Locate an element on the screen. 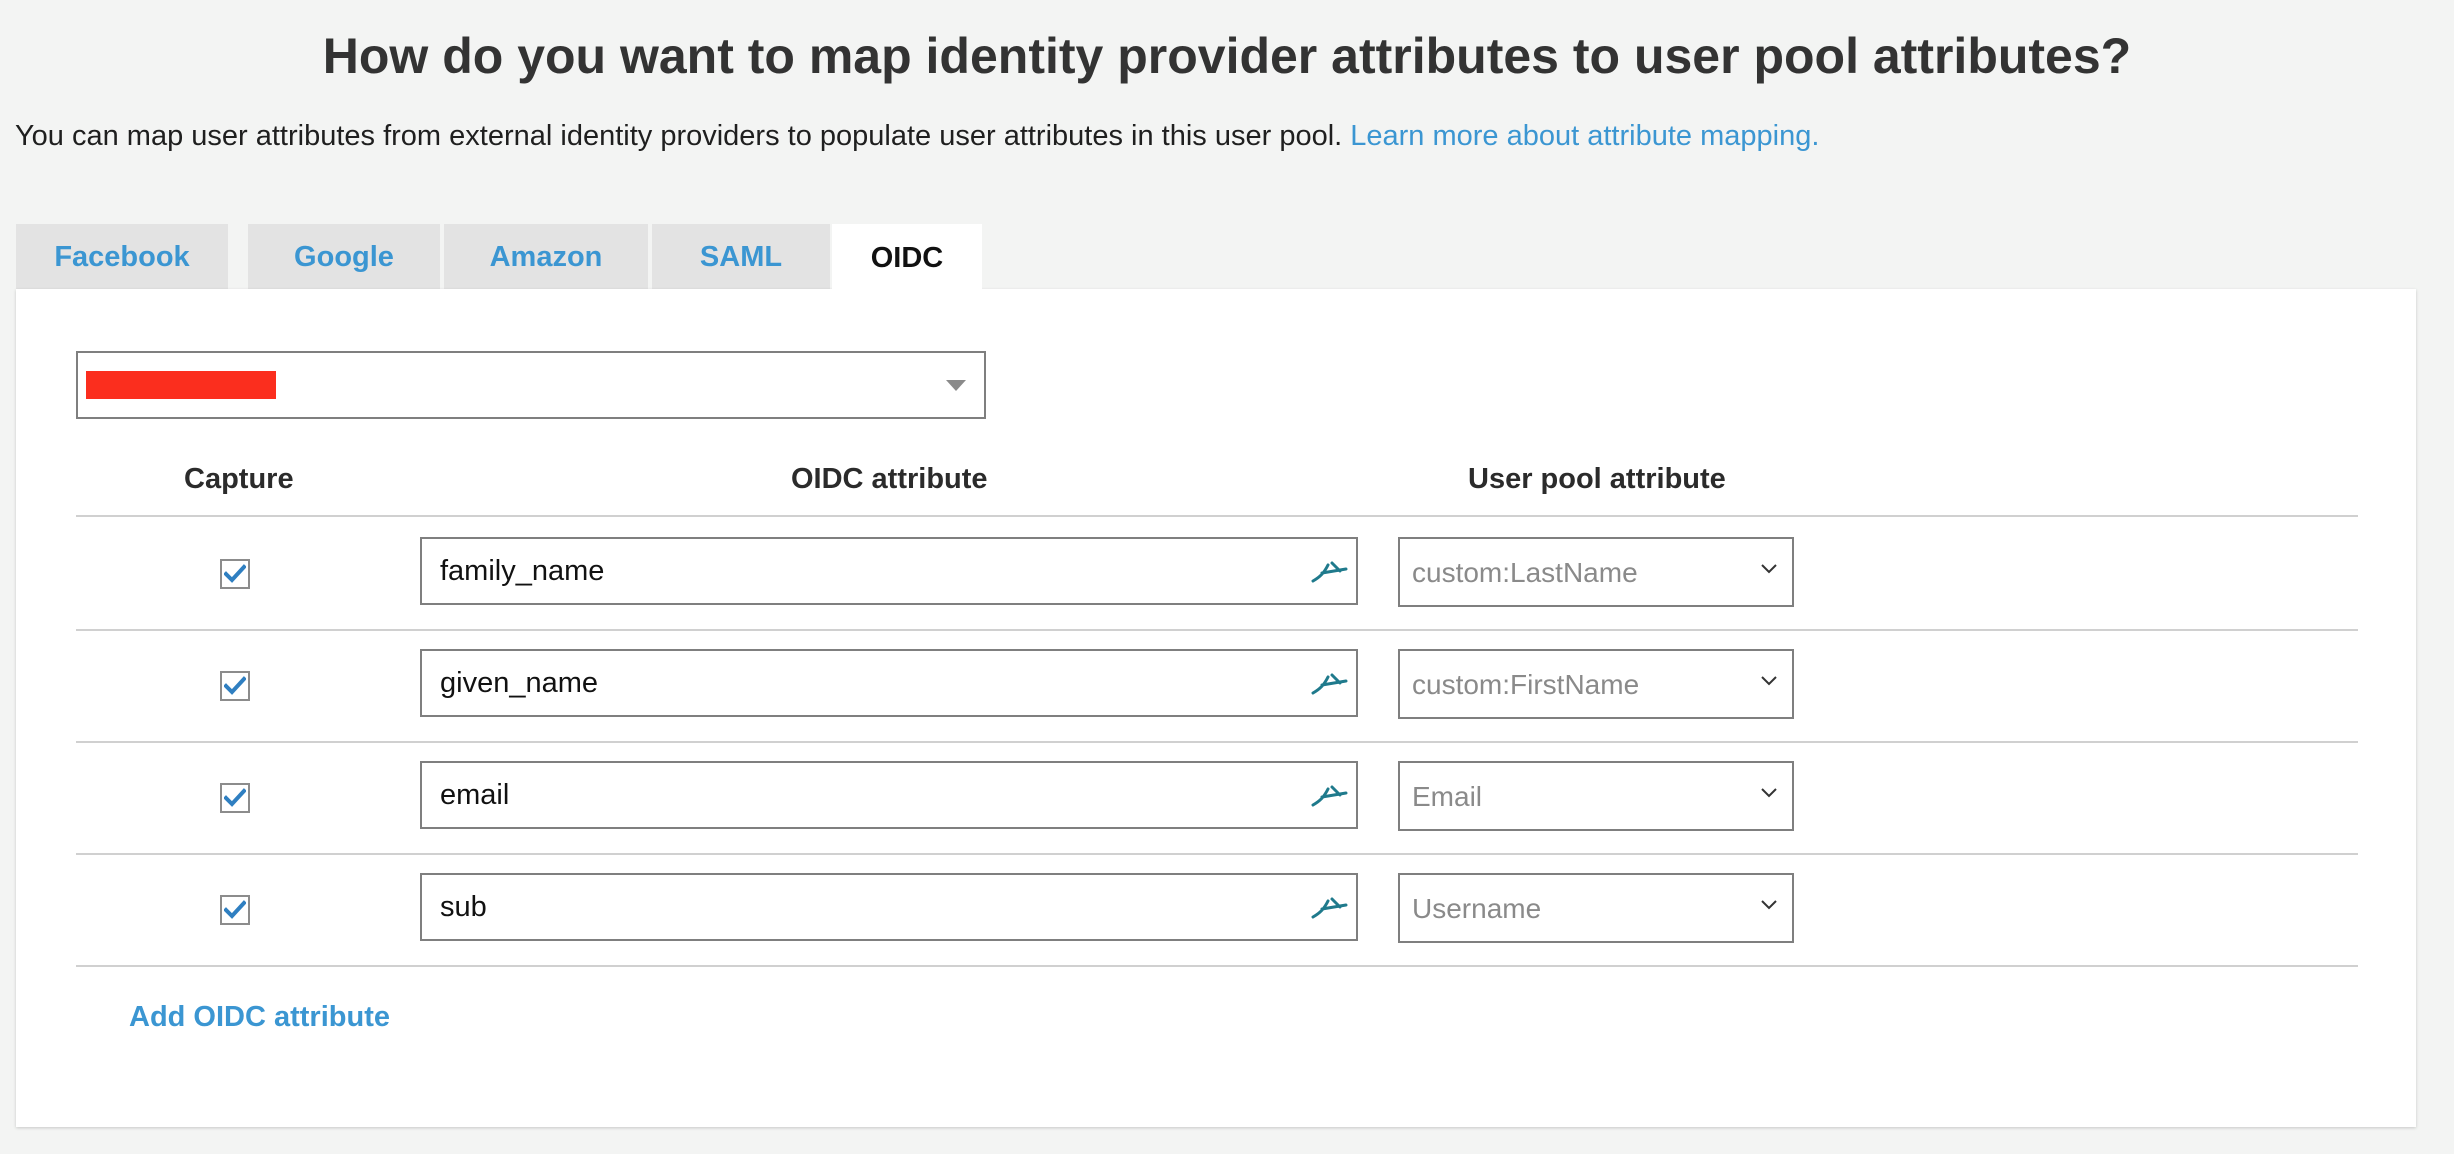 Image resolution: width=2454 pixels, height=1154 pixels. oidc-provider-select is located at coordinates (531, 385).